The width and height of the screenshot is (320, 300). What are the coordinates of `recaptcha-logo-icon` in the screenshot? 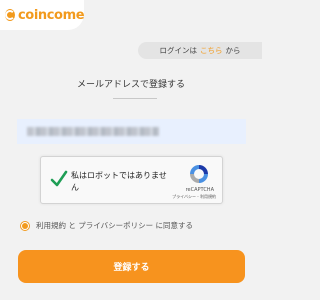 It's located at (199, 174).